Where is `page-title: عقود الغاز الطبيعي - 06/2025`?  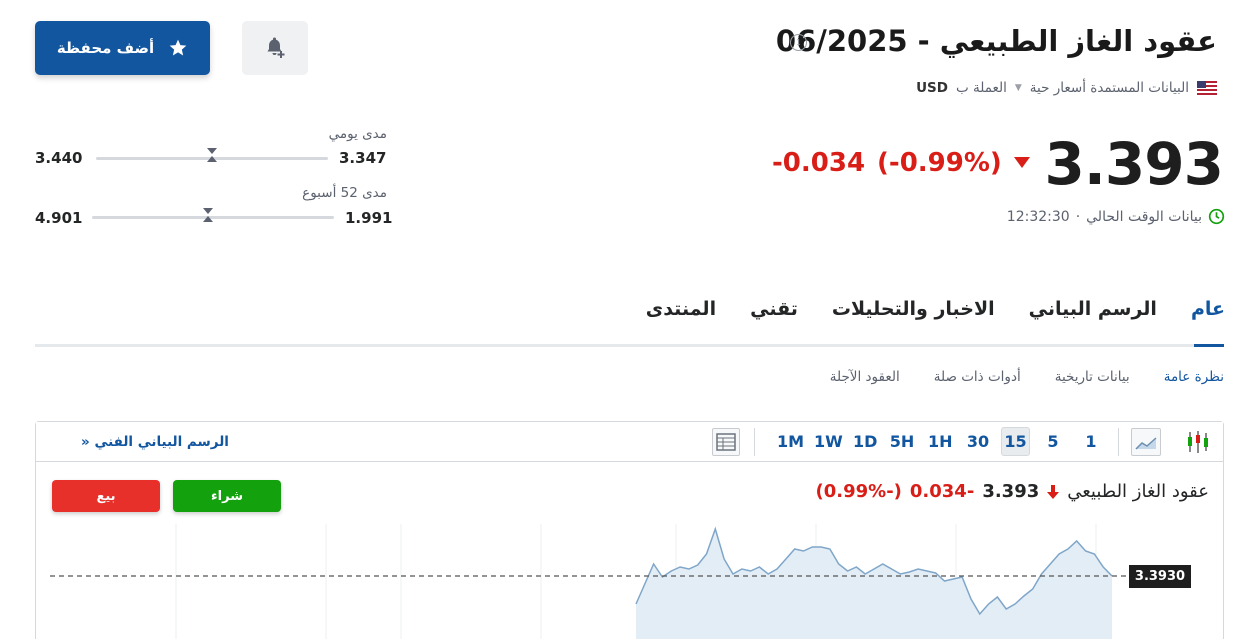
page-title: عقود الغاز الطبيعي - 06/2025 is located at coordinates (996, 41).